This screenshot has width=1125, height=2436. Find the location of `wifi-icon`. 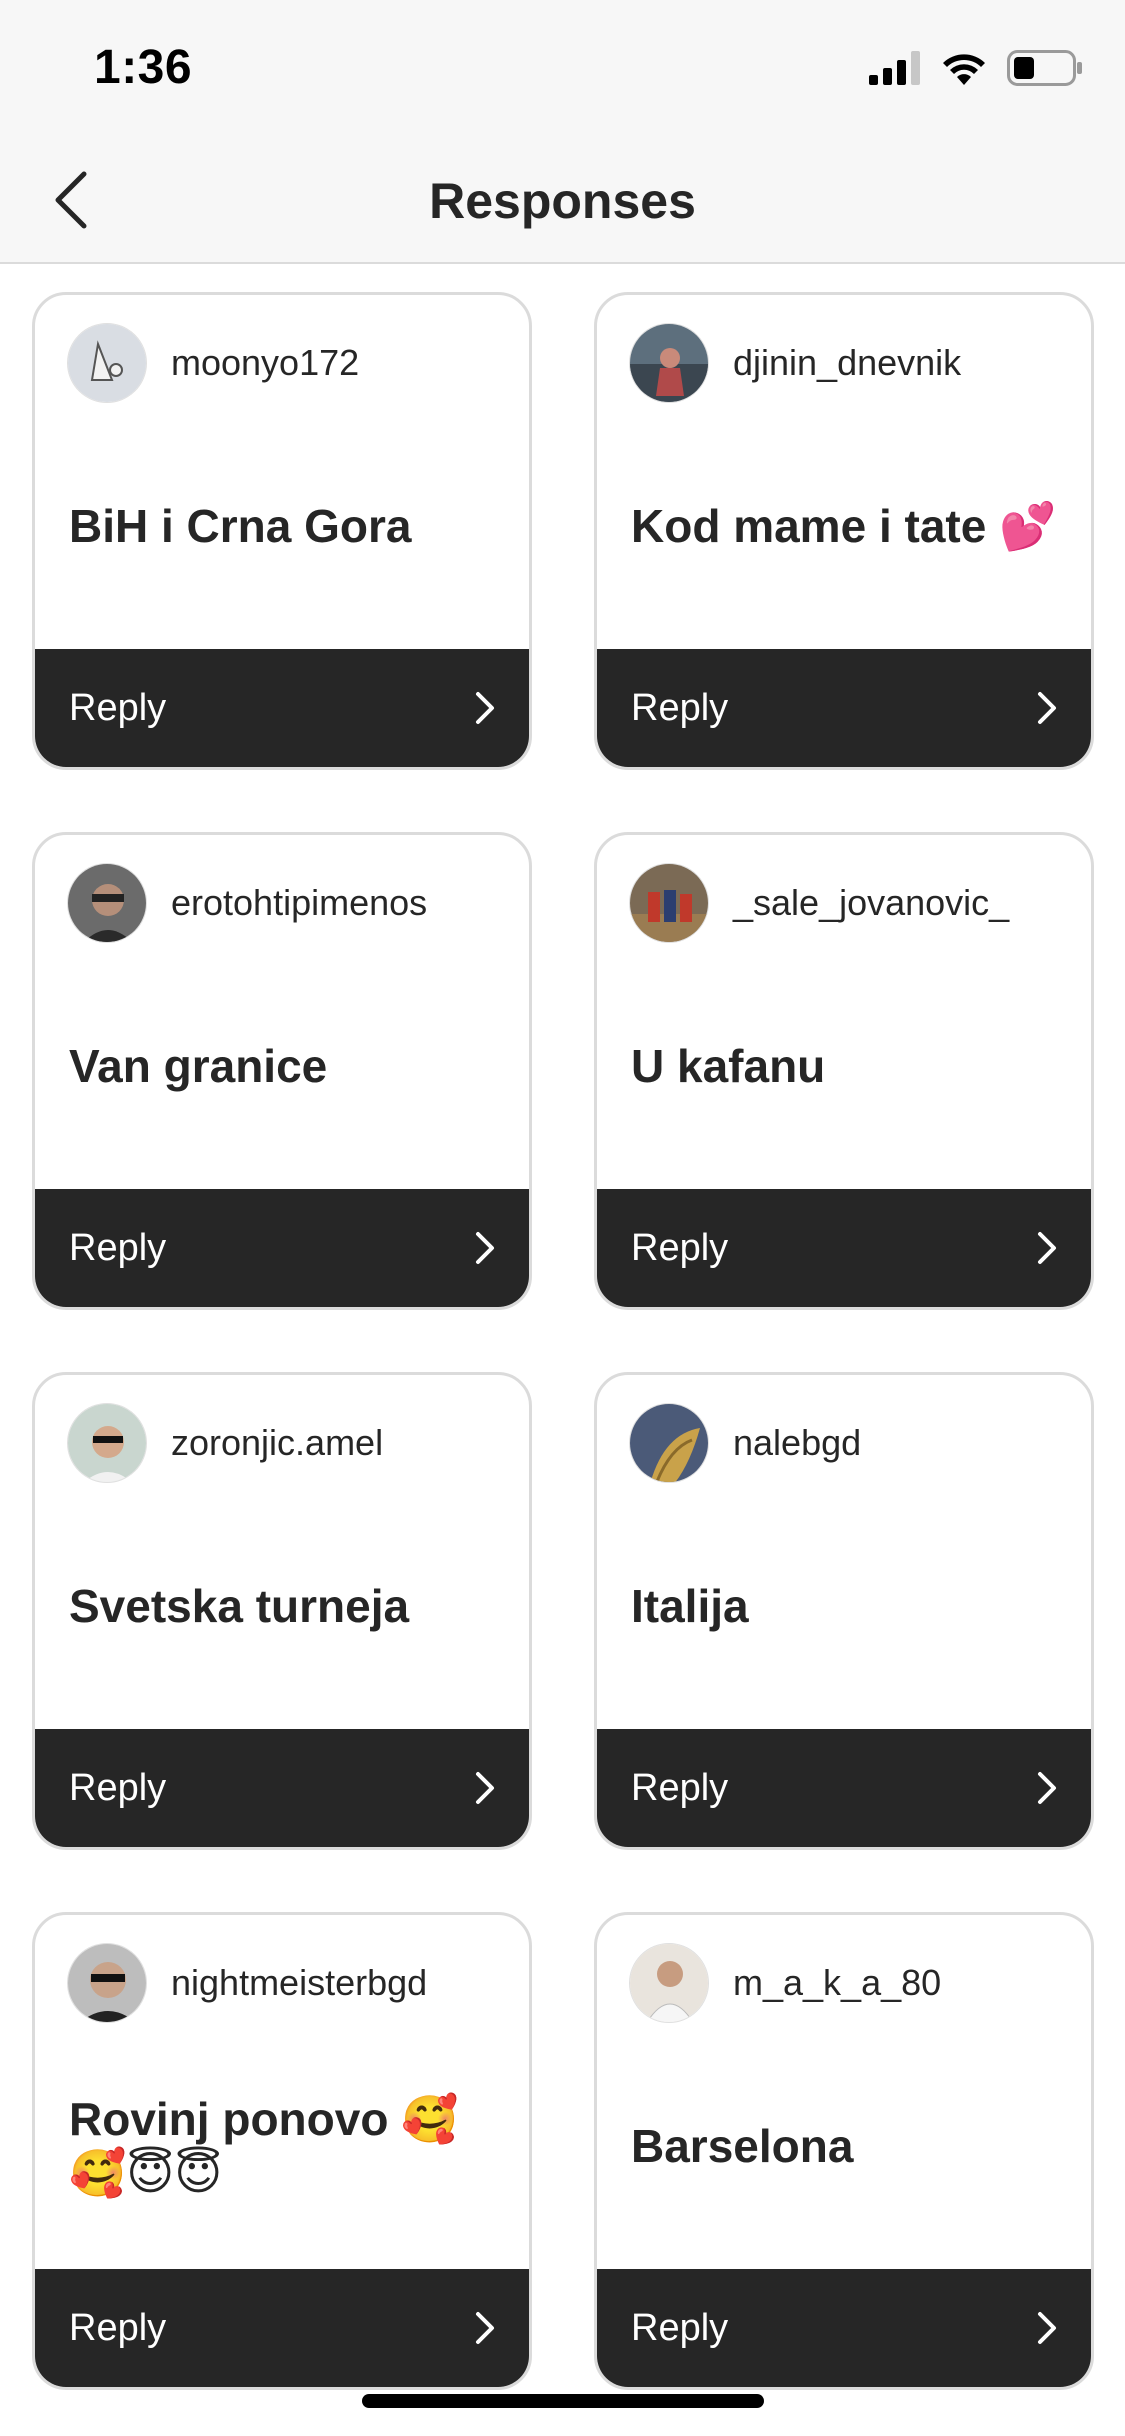

wifi-icon is located at coordinates (964, 69).